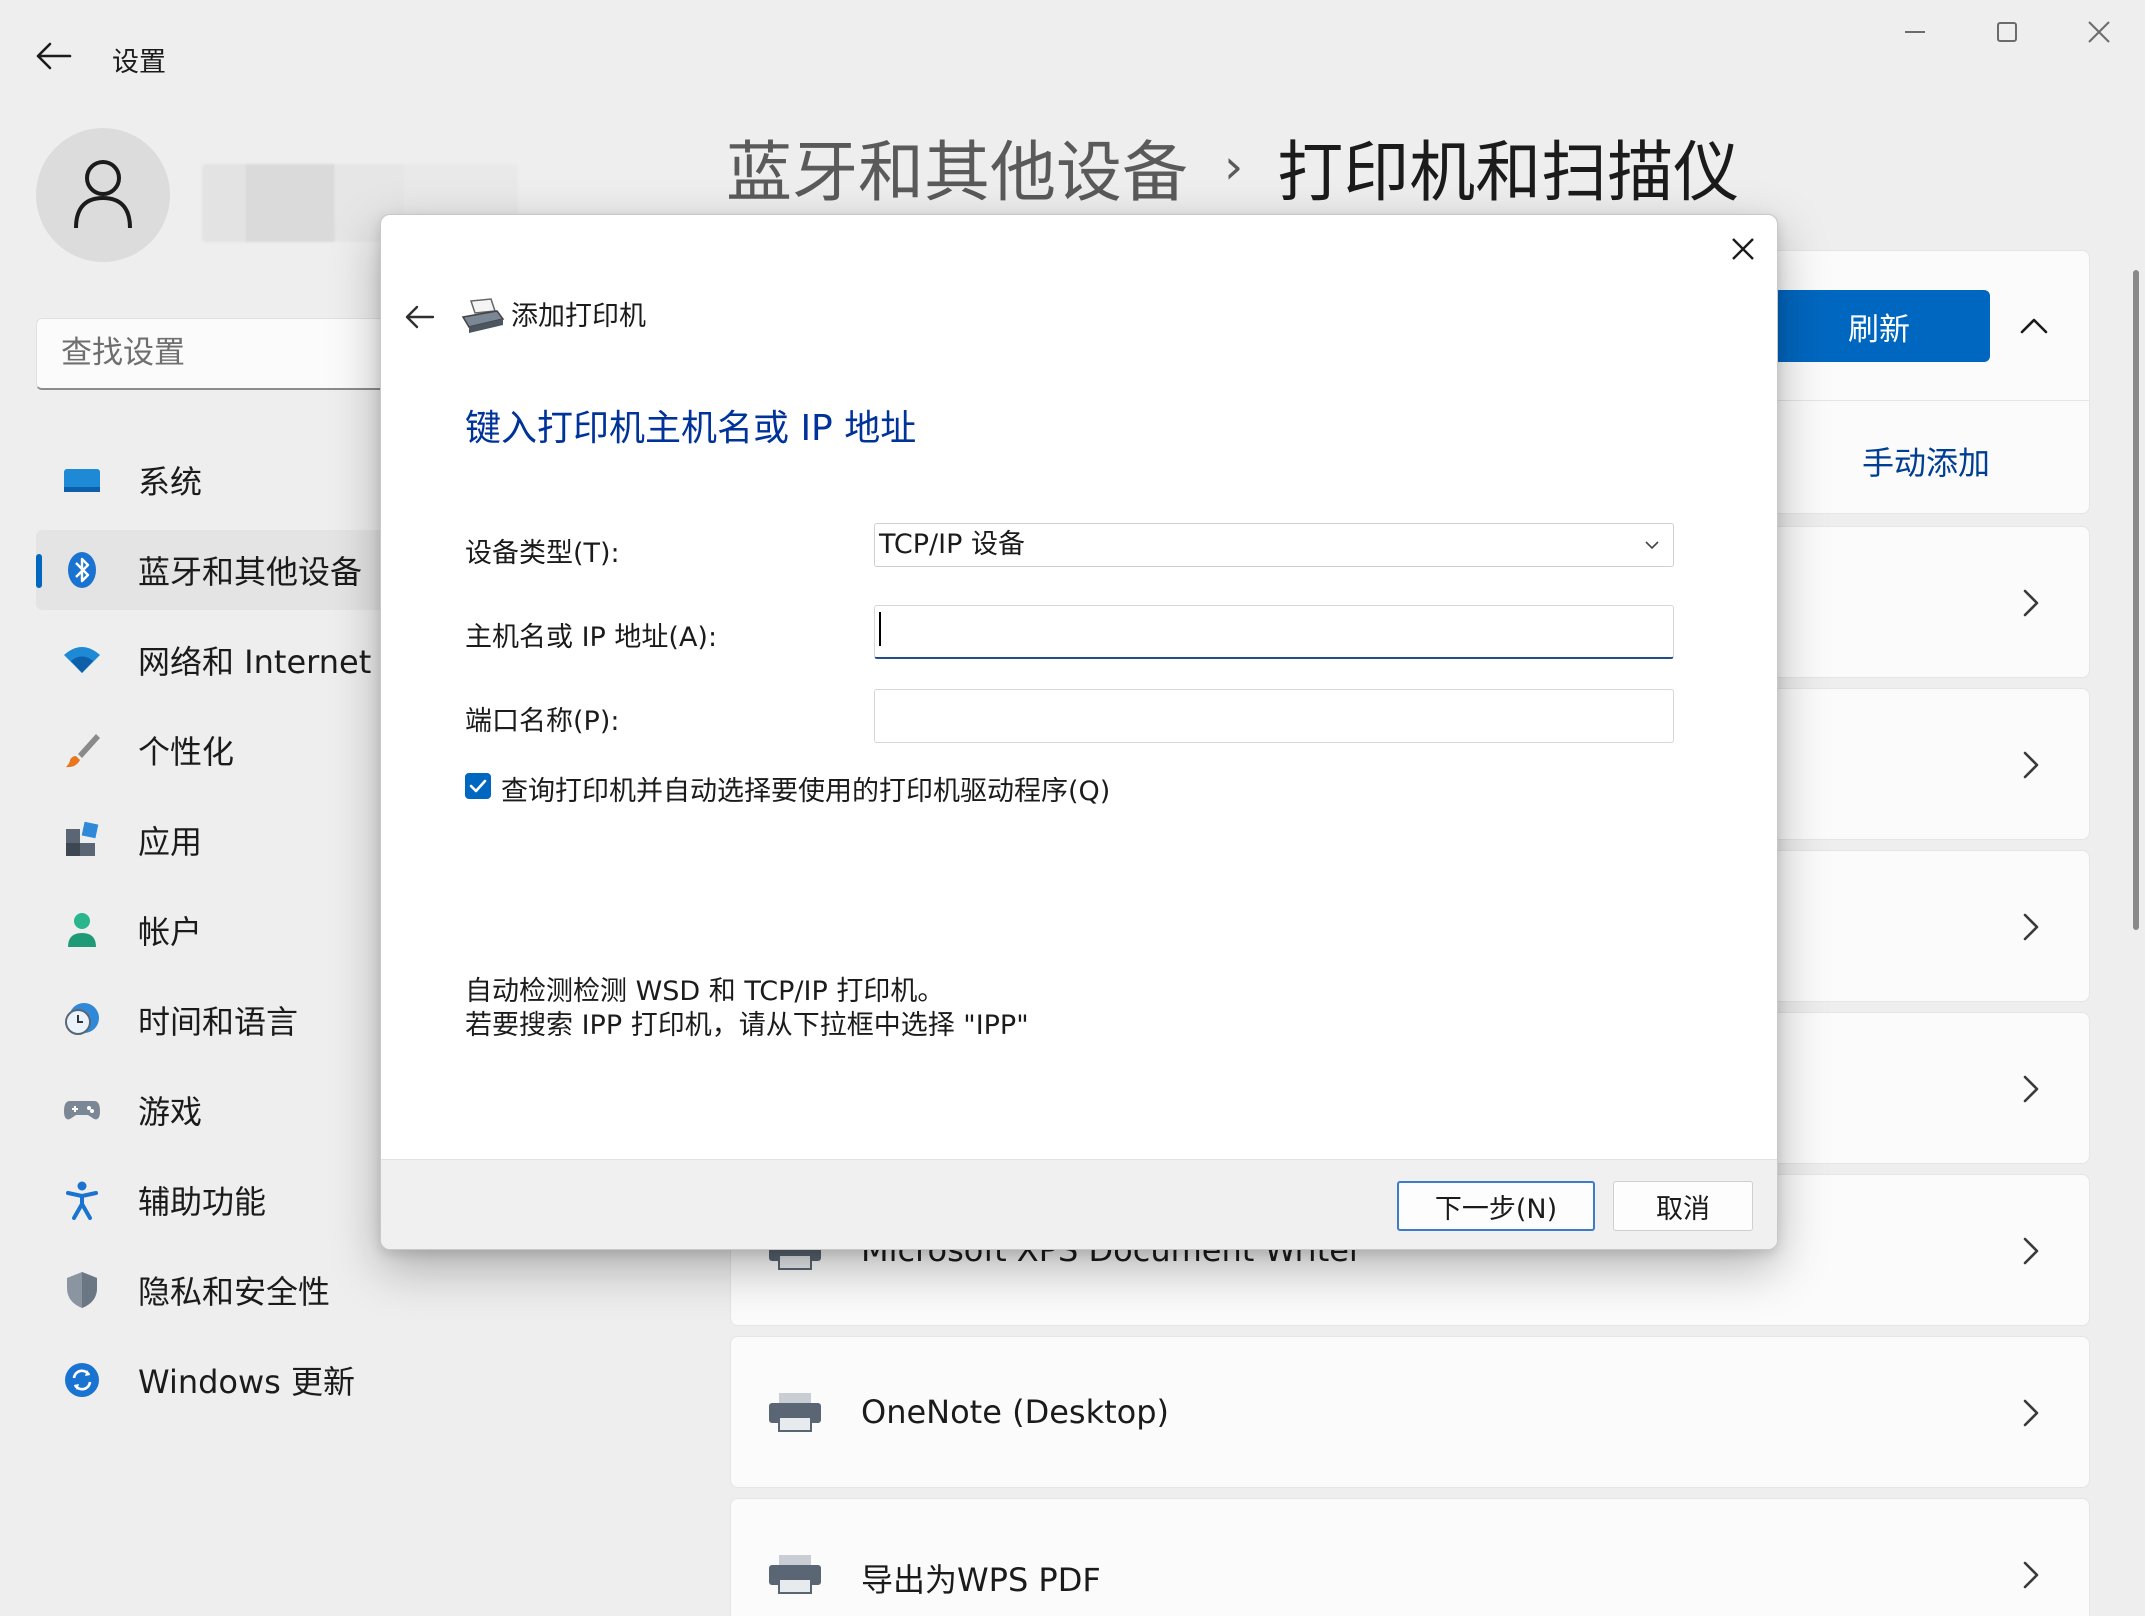 The width and height of the screenshot is (2145, 1616). What do you see at coordinates (1496, 1206) in the screenshot?
I see `next-button: 下一步(N)` at bounding box center [1496, 1206].